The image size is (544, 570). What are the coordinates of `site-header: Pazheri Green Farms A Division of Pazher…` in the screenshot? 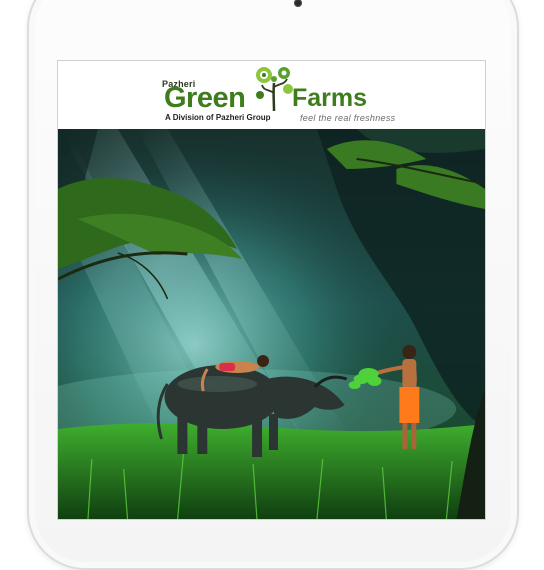 It's located at (271, 95).